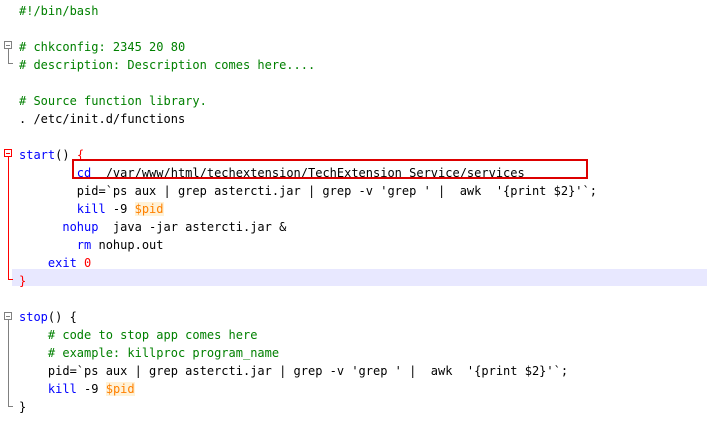 This screenshot has height=424, width=707. Describe the element at coordinates (33, 317) in the screenshot. I see `code-token: stop` at that location.